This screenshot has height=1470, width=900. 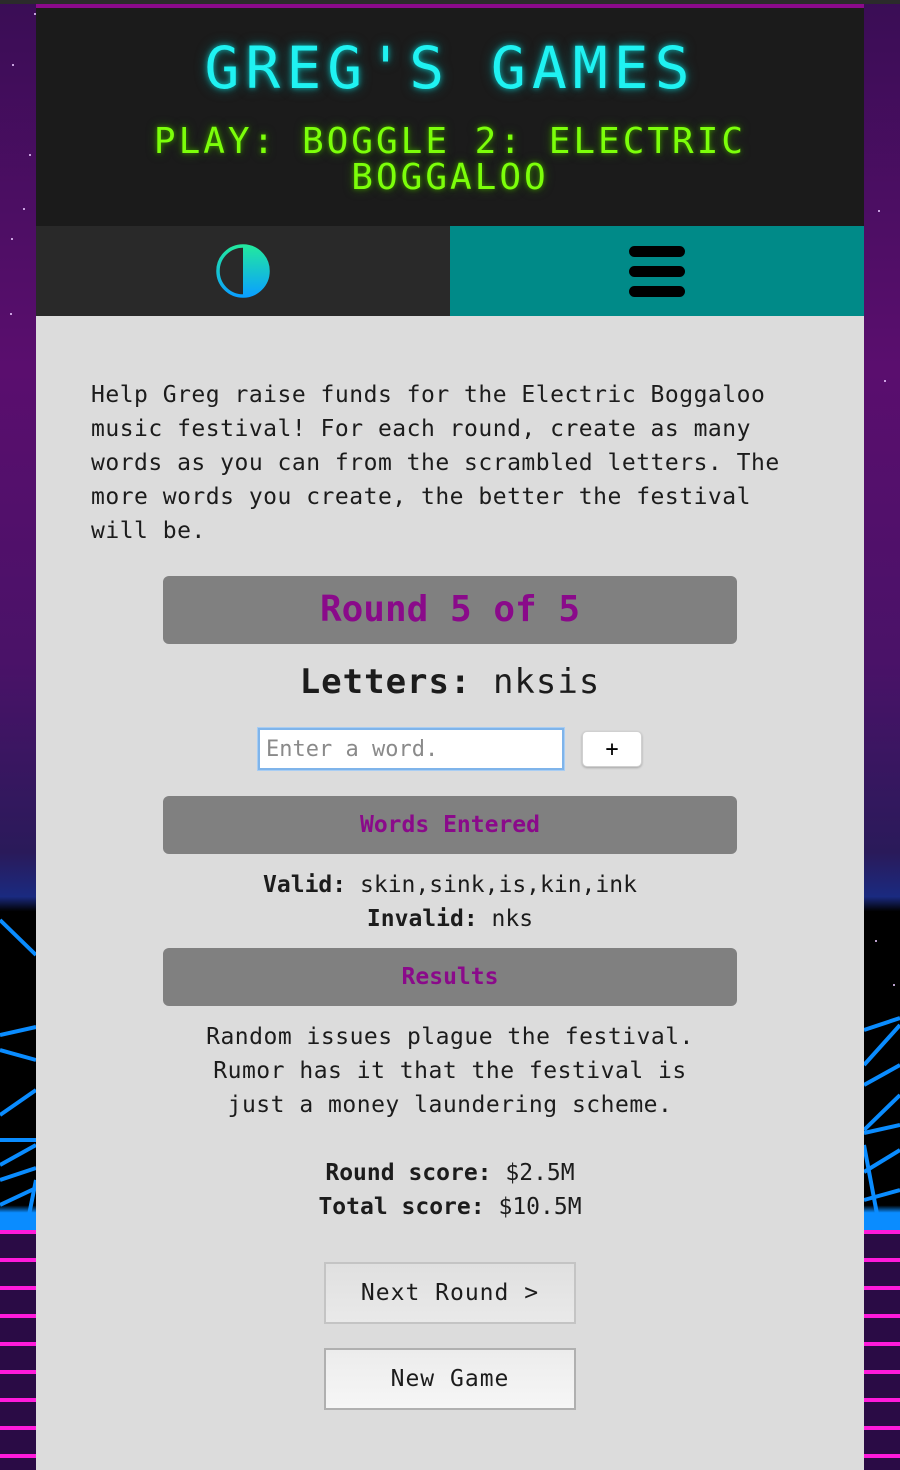 What do you see at coordinates (401, 1207) in the screenshot?
I see `total-score-label: Total score:` at bounding box center [401, 1207].